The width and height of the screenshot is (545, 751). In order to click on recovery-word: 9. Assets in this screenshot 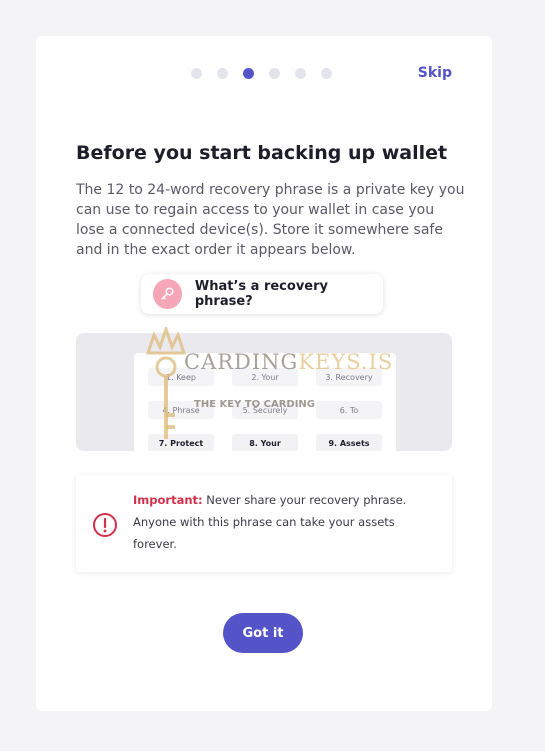, I will do `click(349, 442)`.